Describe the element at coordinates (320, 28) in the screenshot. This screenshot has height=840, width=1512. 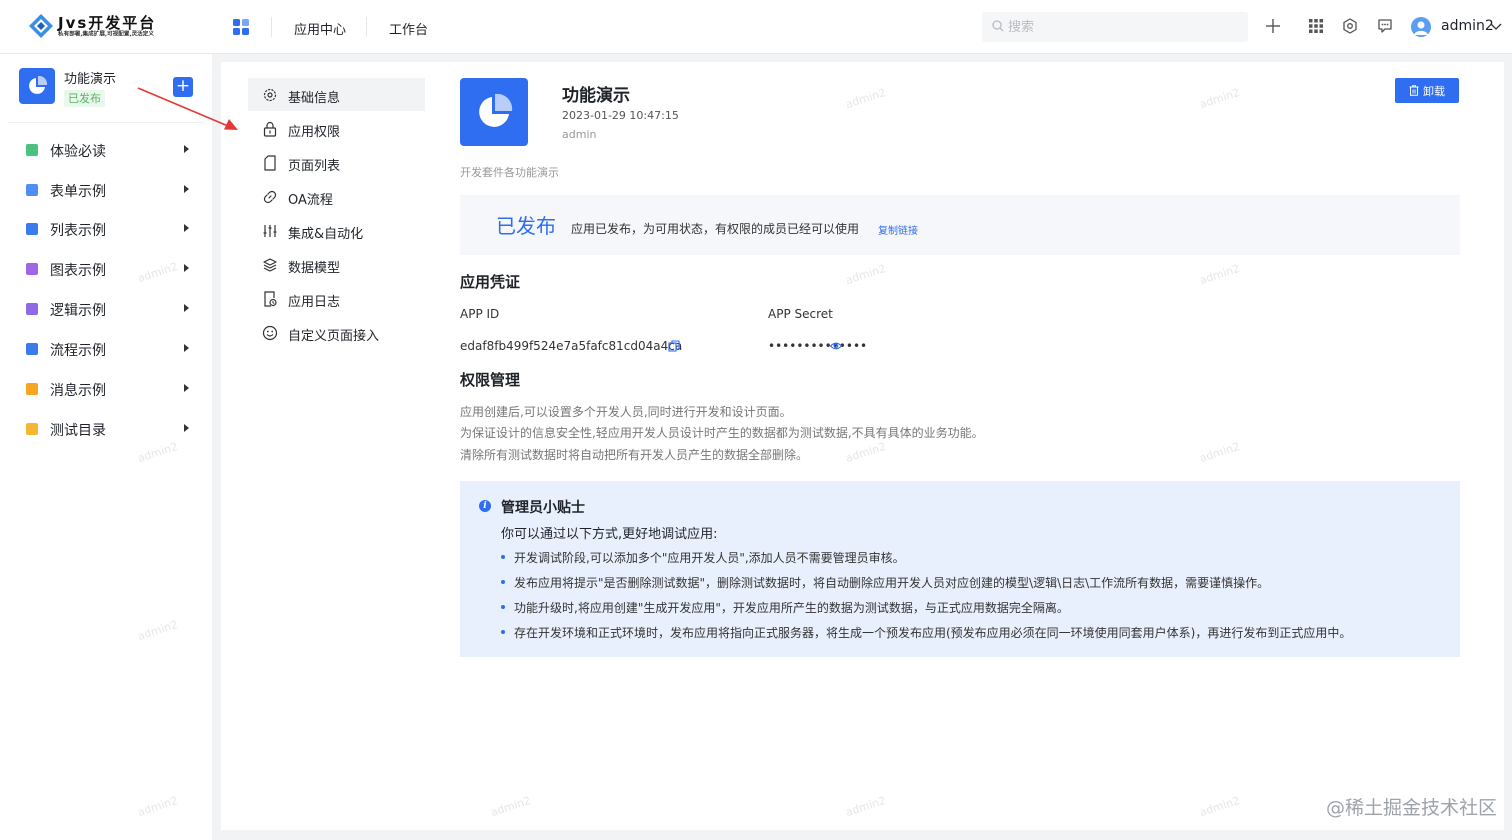
I see `nav-app-center: 应用中心` at that location.